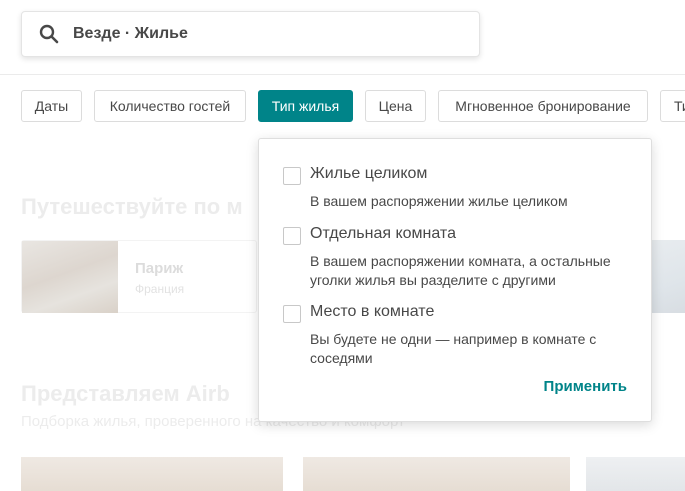 This screenshot has width=685, height=491. Describe the element at coordinates (372, 311) in the screenshot. I see `option-label: Место в комнате` at that location.